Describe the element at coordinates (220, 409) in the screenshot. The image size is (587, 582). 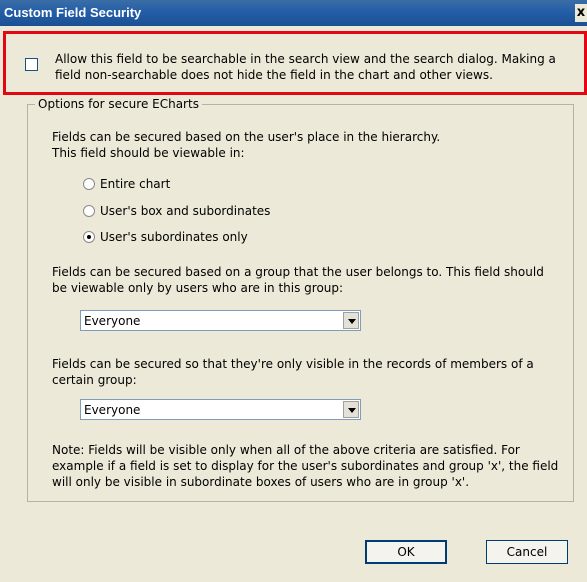
I see `records-group-select: Everyone` at that location.